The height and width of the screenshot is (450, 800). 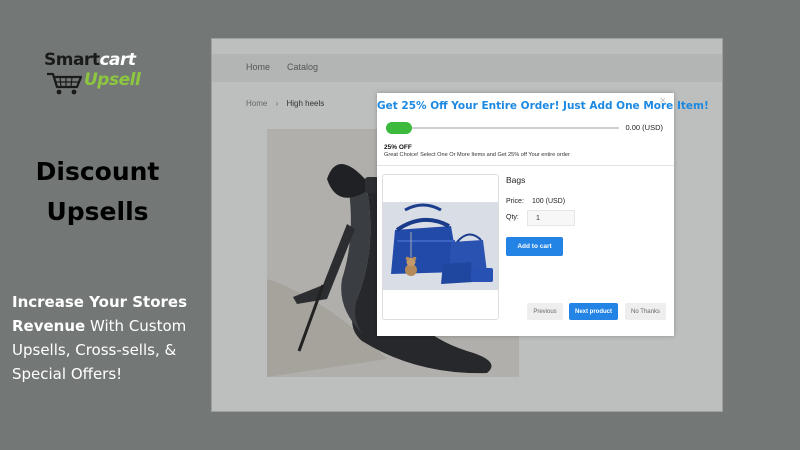 I want to click on add-to-cart-button: Add to cart, so click(x=534, y=246).